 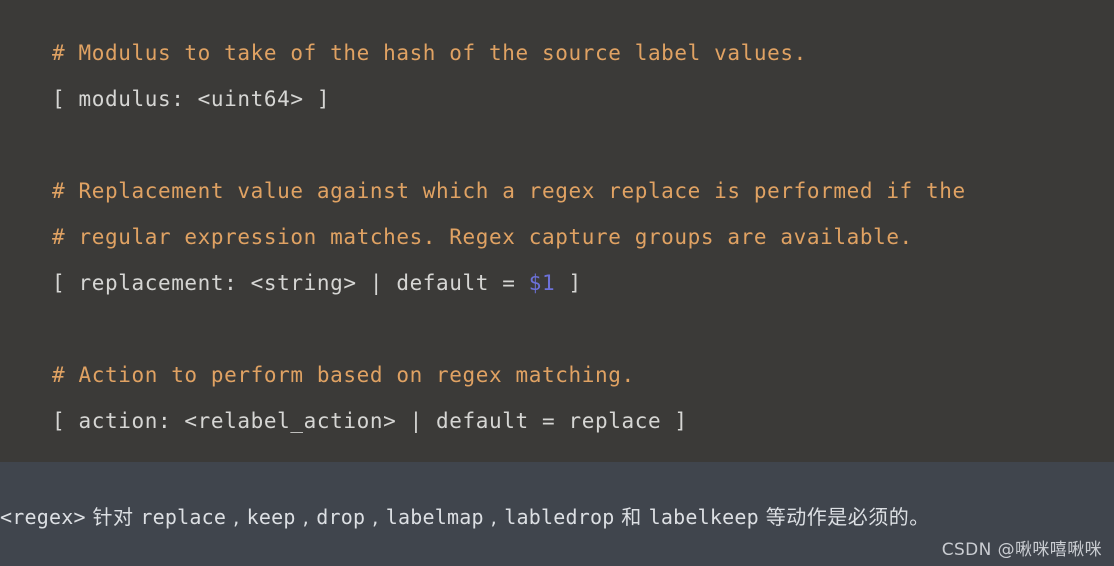 I want to click on caption-segment-tail: 等动作是必须的。, so click(x=844, y=517).